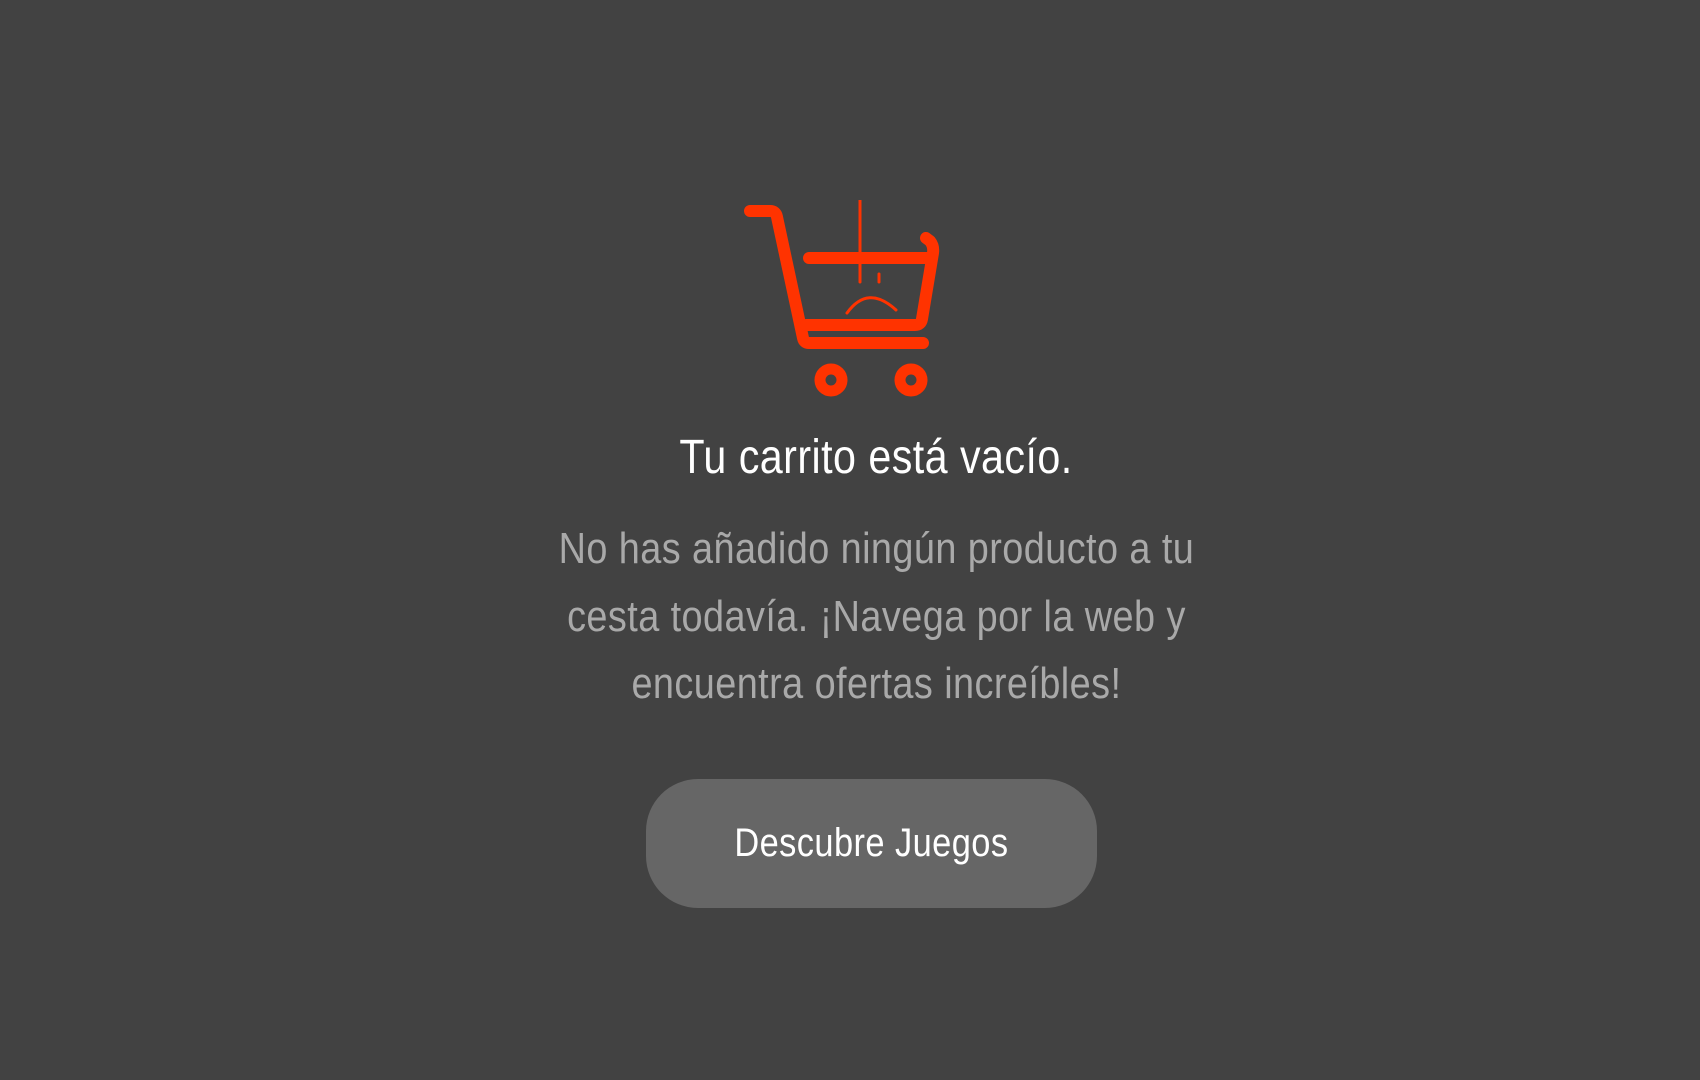  What do you see at coordinates (850, 300) in the screenshot?
I see `sad-shopping-cart-icon` at bounding box center [850, 300].